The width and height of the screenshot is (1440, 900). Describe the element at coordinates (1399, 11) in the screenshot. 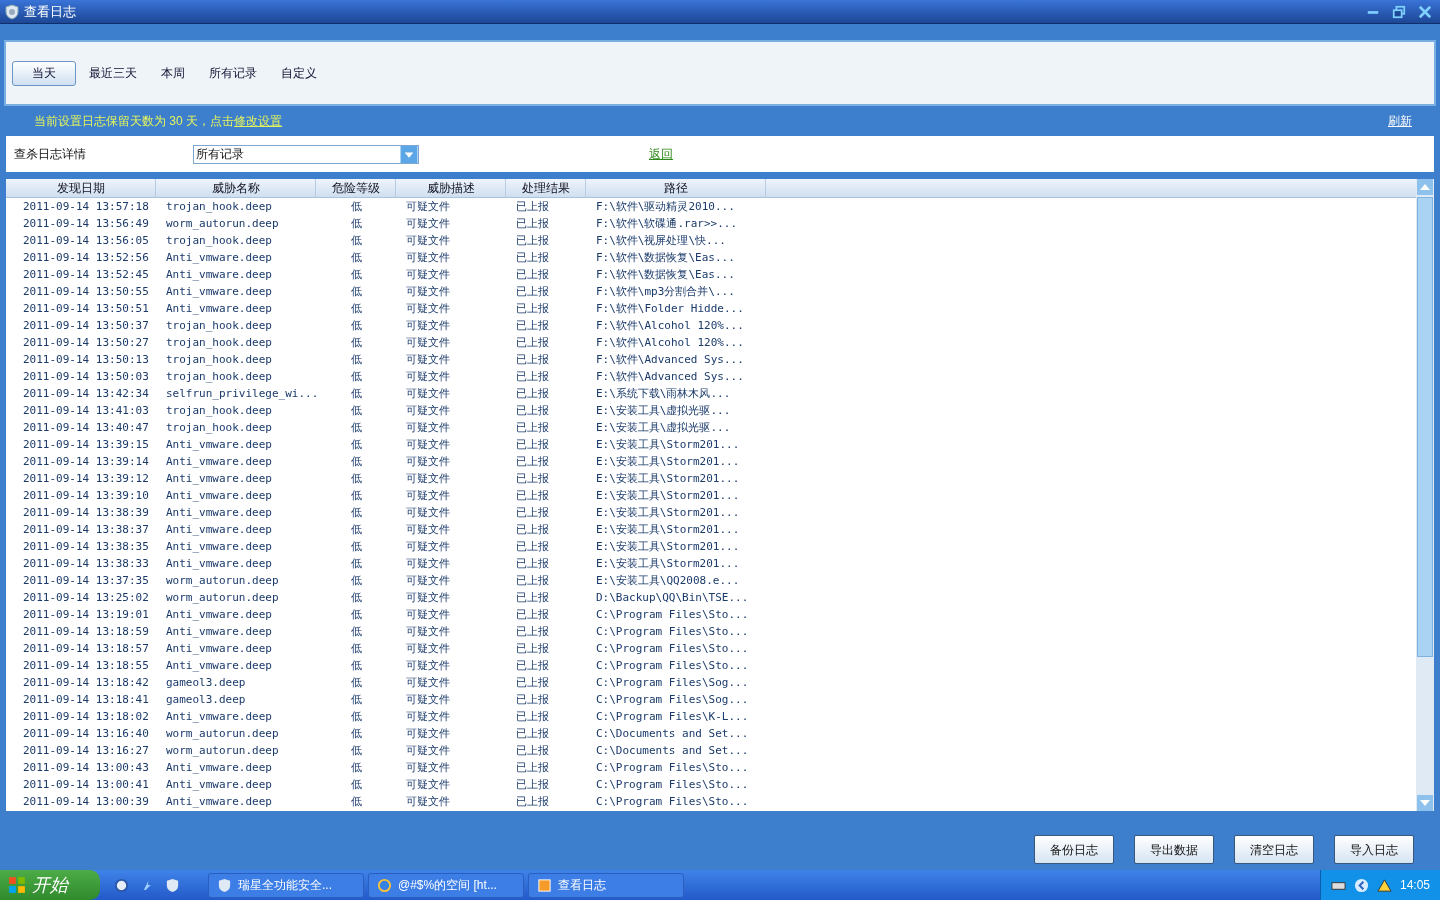

I see `restore-icon` at that location.